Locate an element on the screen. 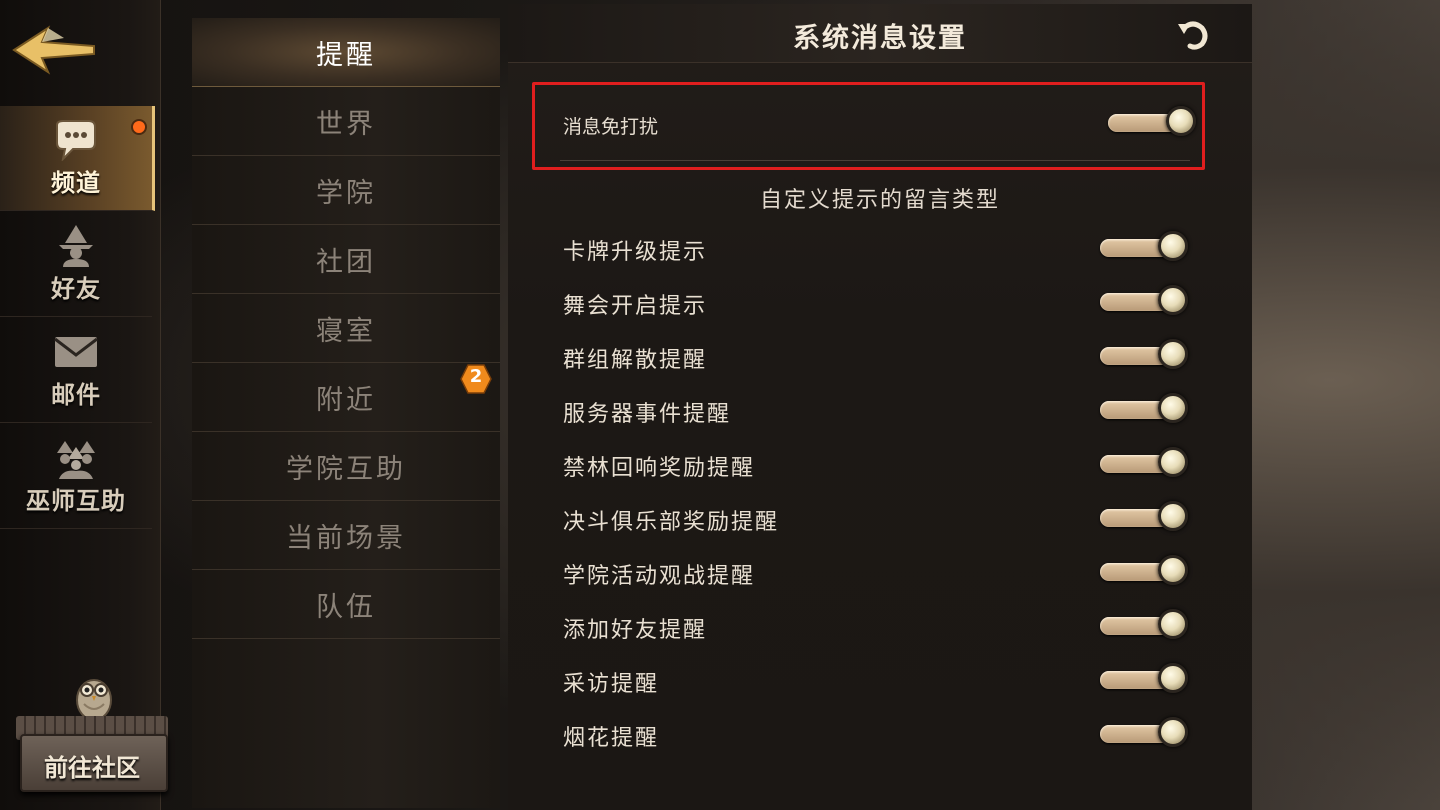 Image resolution: width=1440 pixels, height=810 pixels. wizards-group-icon is located at coordinates (76, 459).